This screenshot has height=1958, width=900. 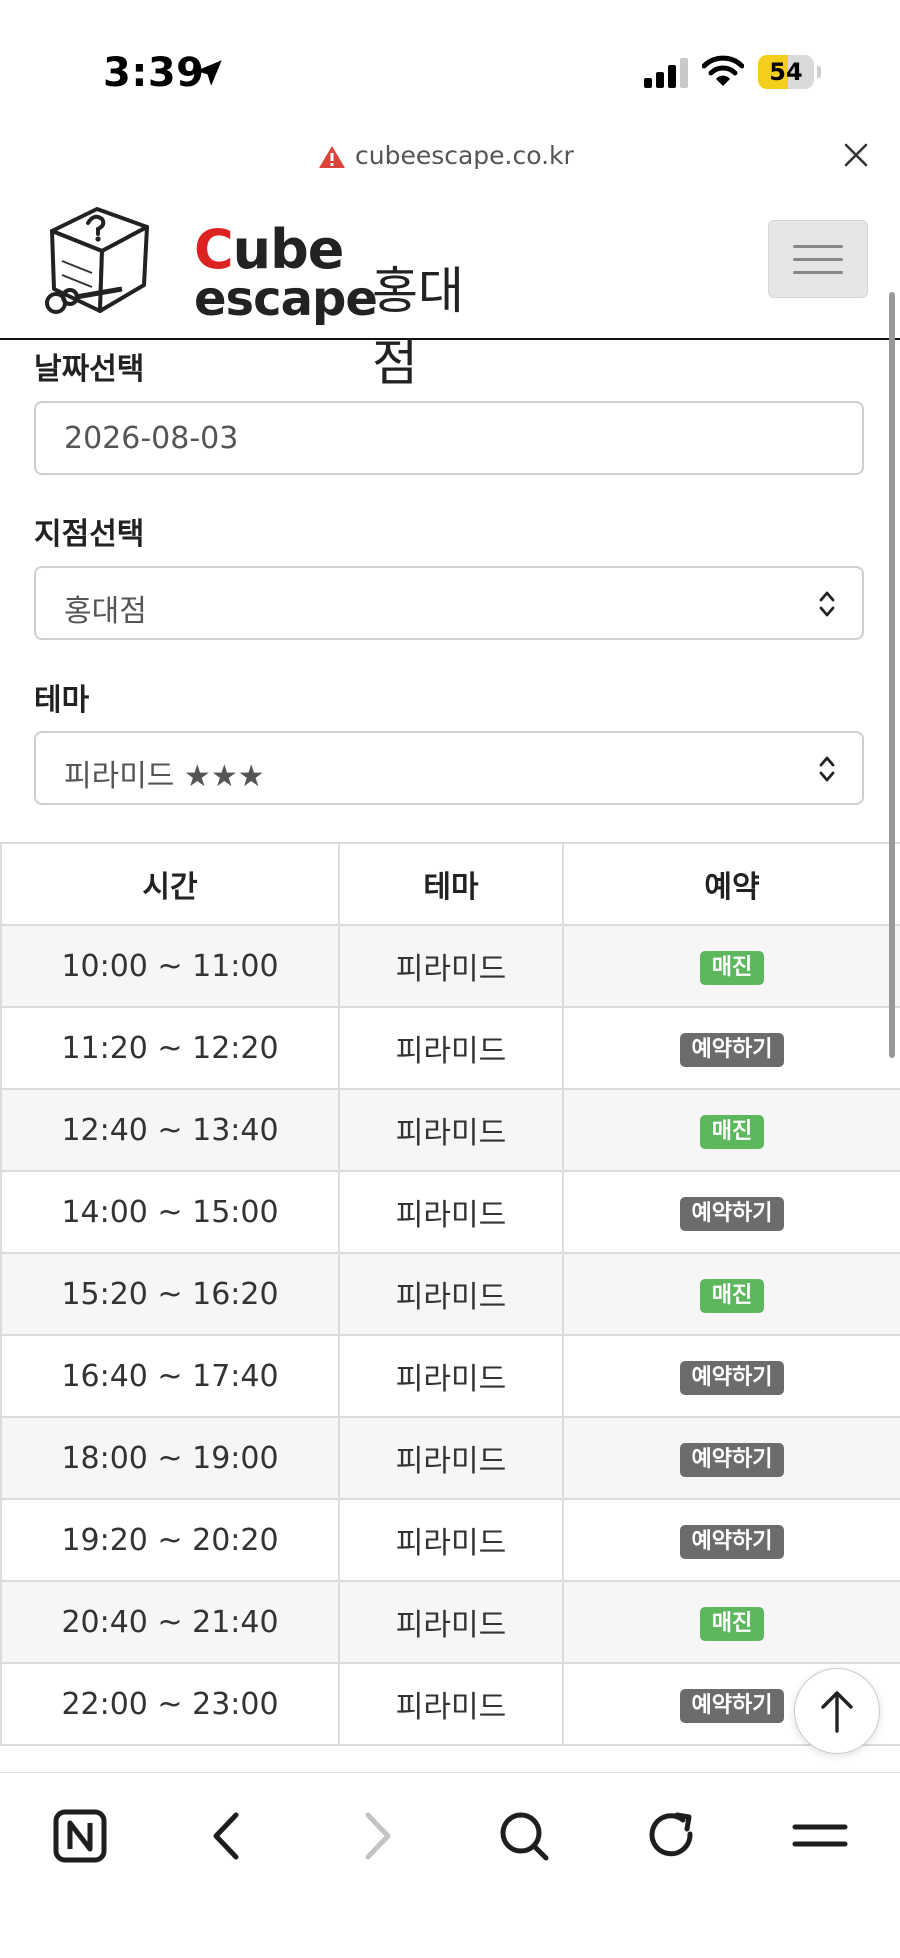 What do you see at coordinates (170, 1376) in the screenshot?
I see `time-slot-cell: 16:40 ~ 17:40` at bounding box center [170, 1376].